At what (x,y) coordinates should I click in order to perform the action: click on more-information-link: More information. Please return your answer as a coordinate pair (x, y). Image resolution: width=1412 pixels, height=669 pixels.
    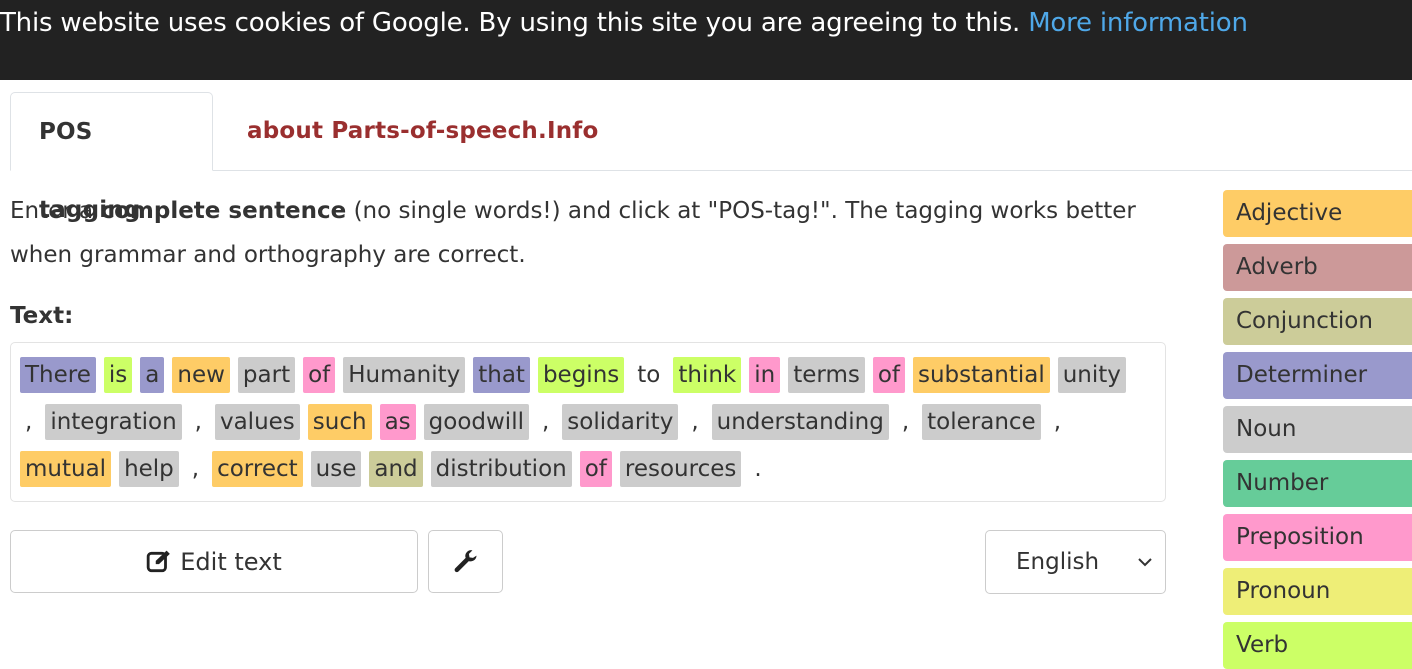
    Looking at the image, I should click on (1138, 23).